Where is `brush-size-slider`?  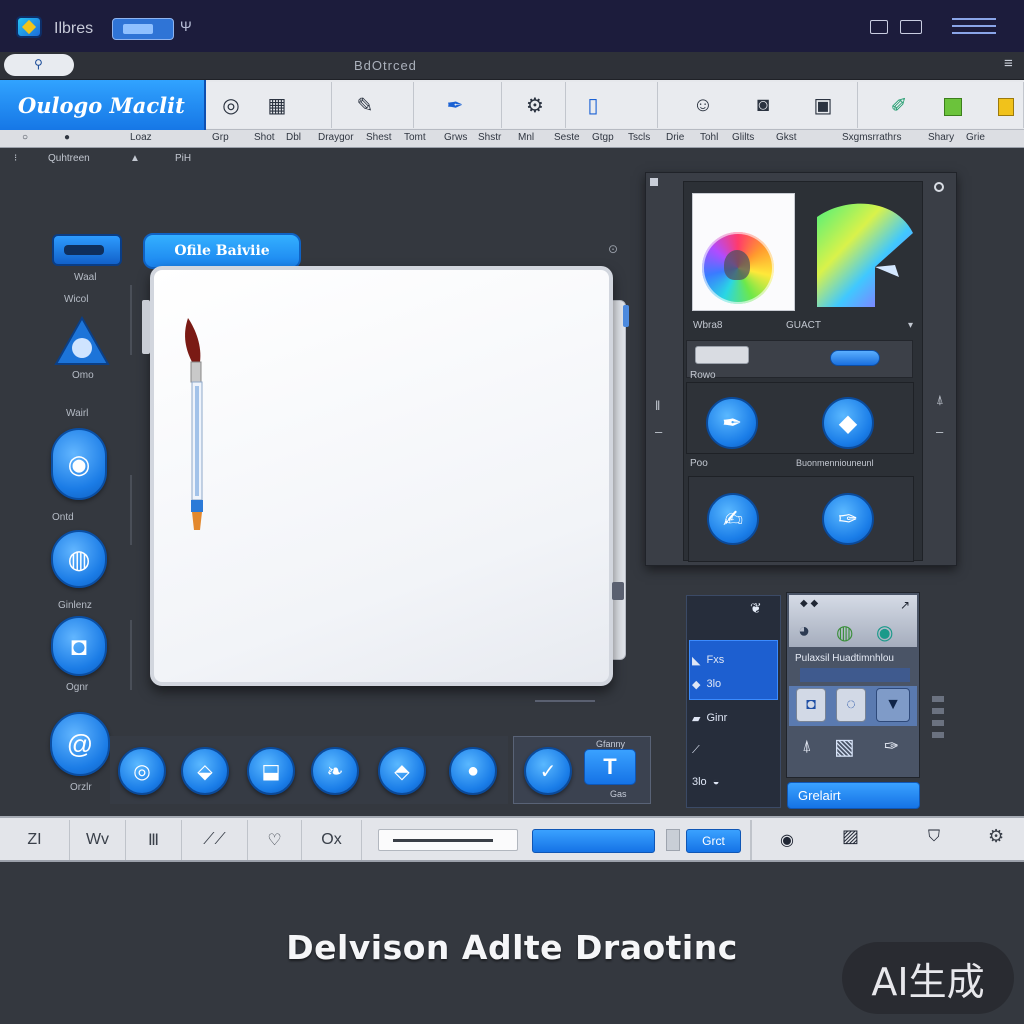
brush-size-slider is located at coordinates (593, 841).